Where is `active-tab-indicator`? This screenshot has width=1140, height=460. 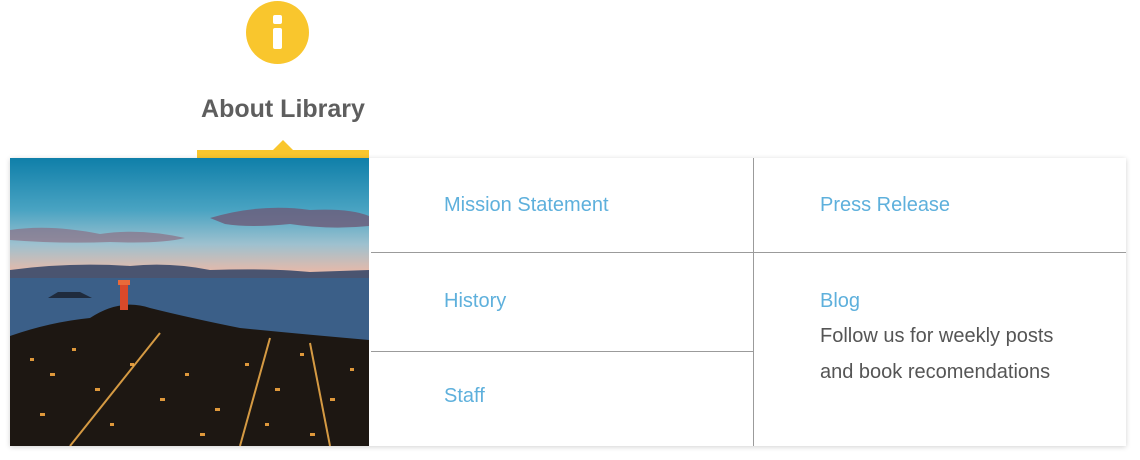 active-tab-indicator is located at coordinates (283, 149).